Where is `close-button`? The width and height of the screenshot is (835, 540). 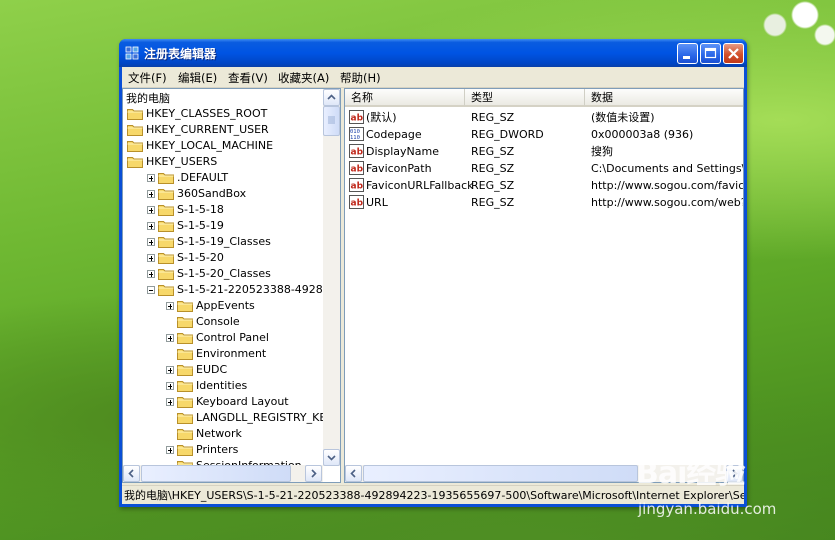
close-button is located at coordinates (733, 53).